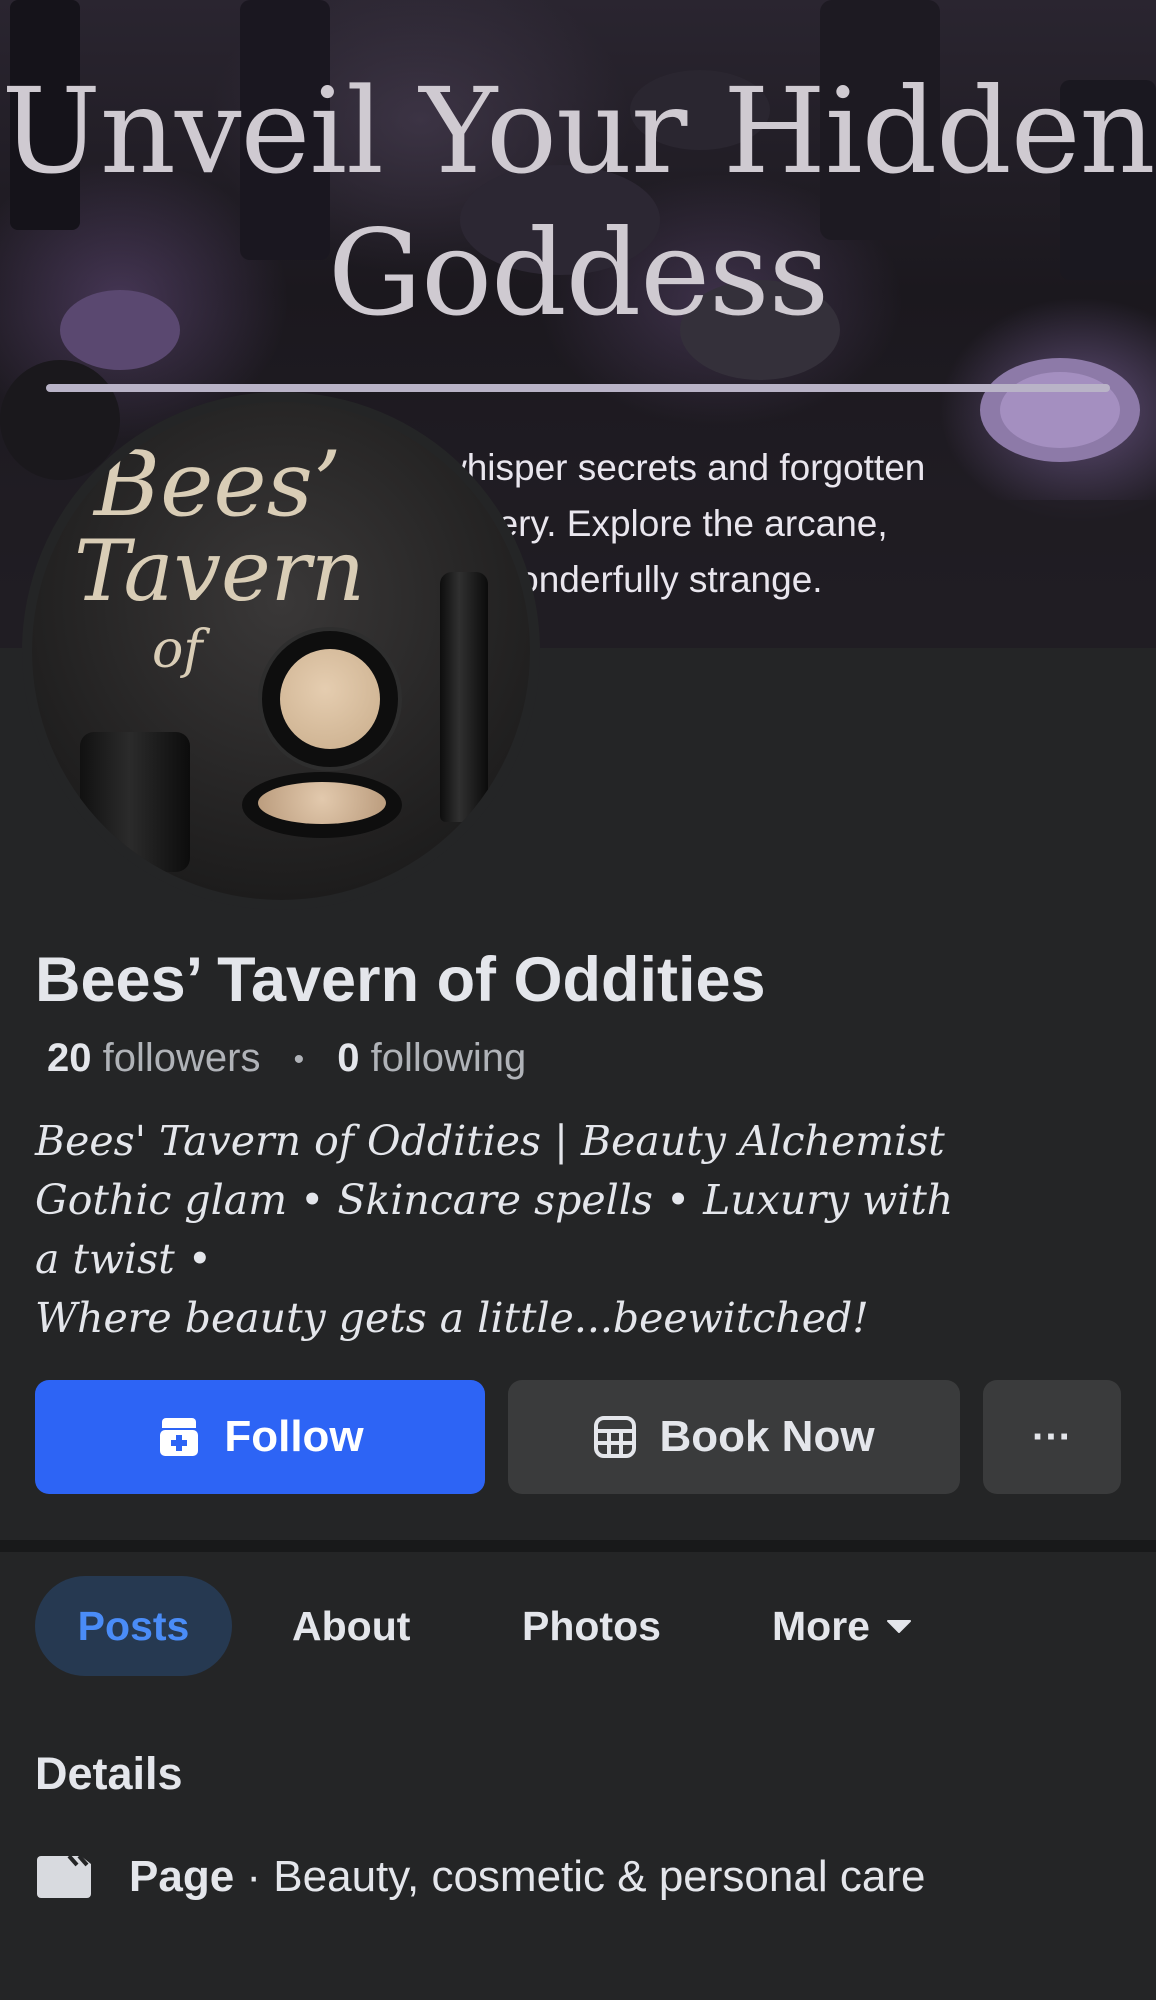  What do you see at coordinates (821, 1625) in the screenshot?
I see `tab-more-label: More` at bounding box center [821, 1625].